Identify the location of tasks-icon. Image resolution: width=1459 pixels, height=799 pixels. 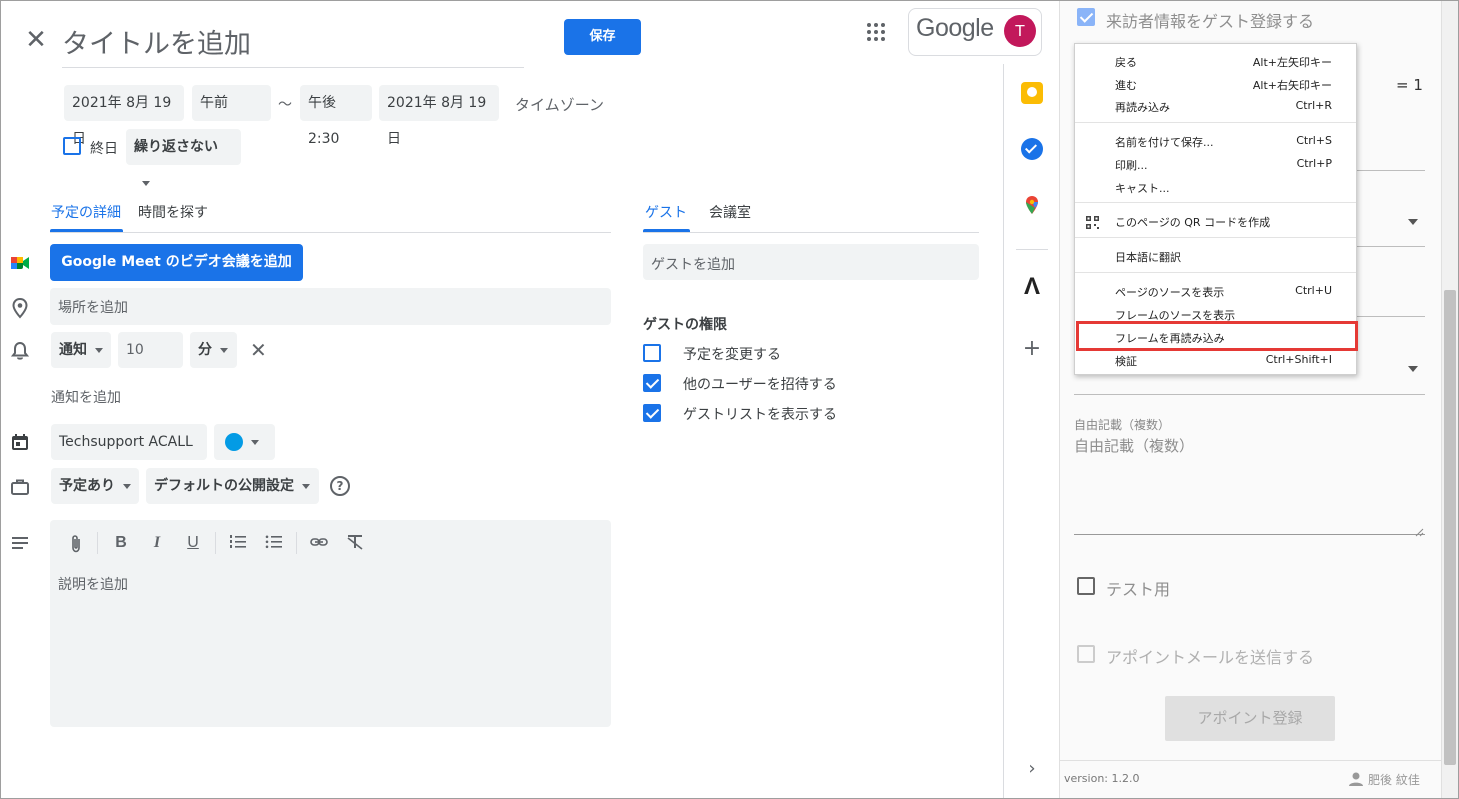
(1032, 149).